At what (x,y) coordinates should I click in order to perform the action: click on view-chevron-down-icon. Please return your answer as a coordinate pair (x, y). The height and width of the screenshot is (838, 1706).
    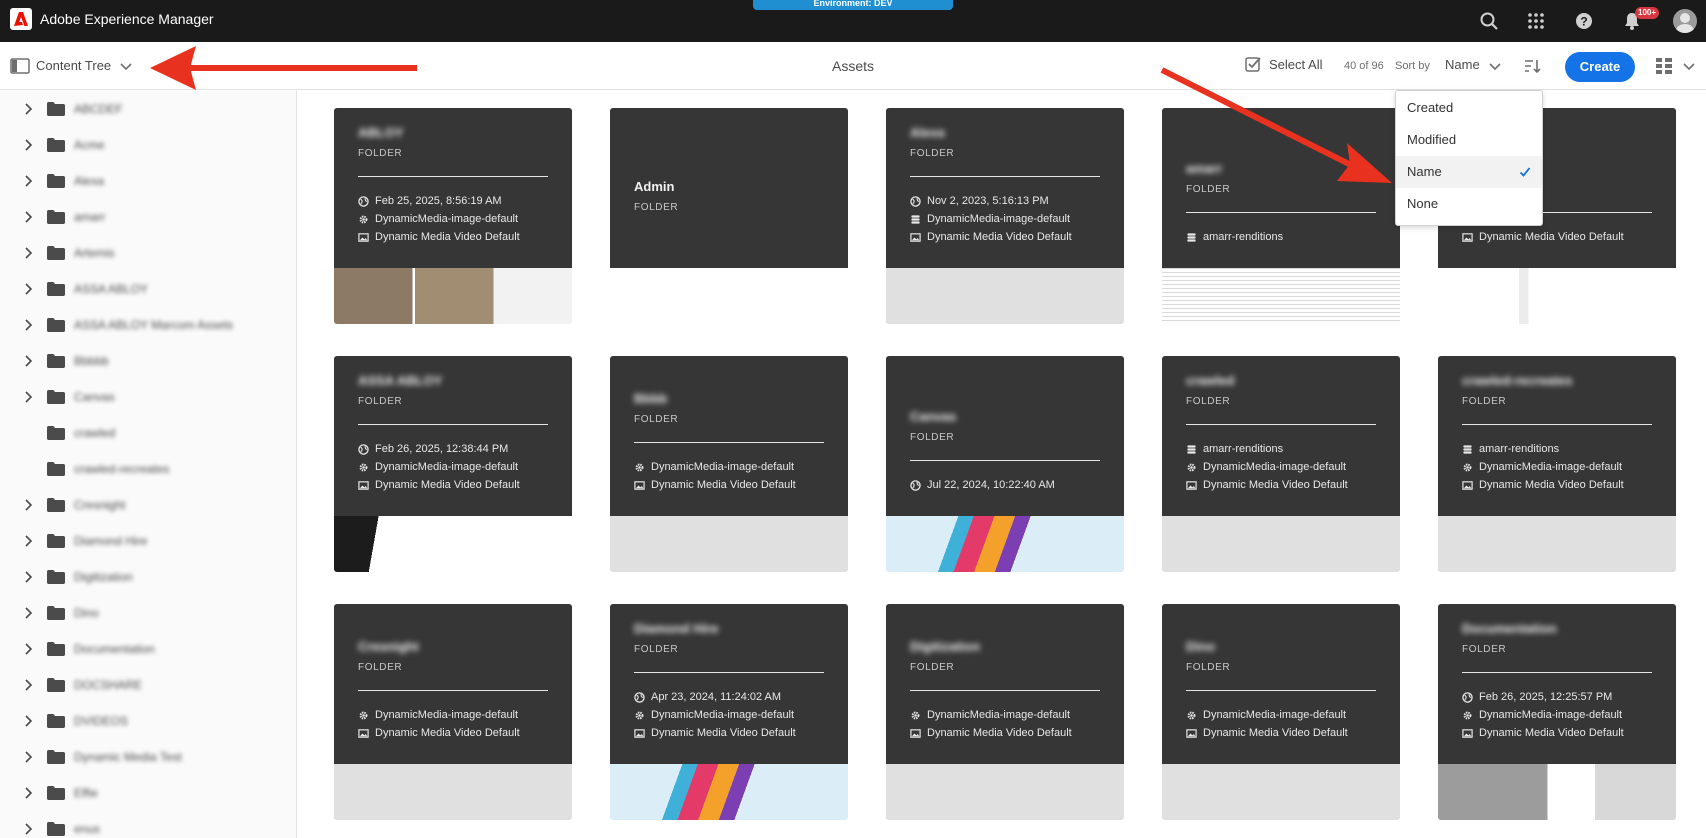
    Looking at the image, I should click on (1689, 67).